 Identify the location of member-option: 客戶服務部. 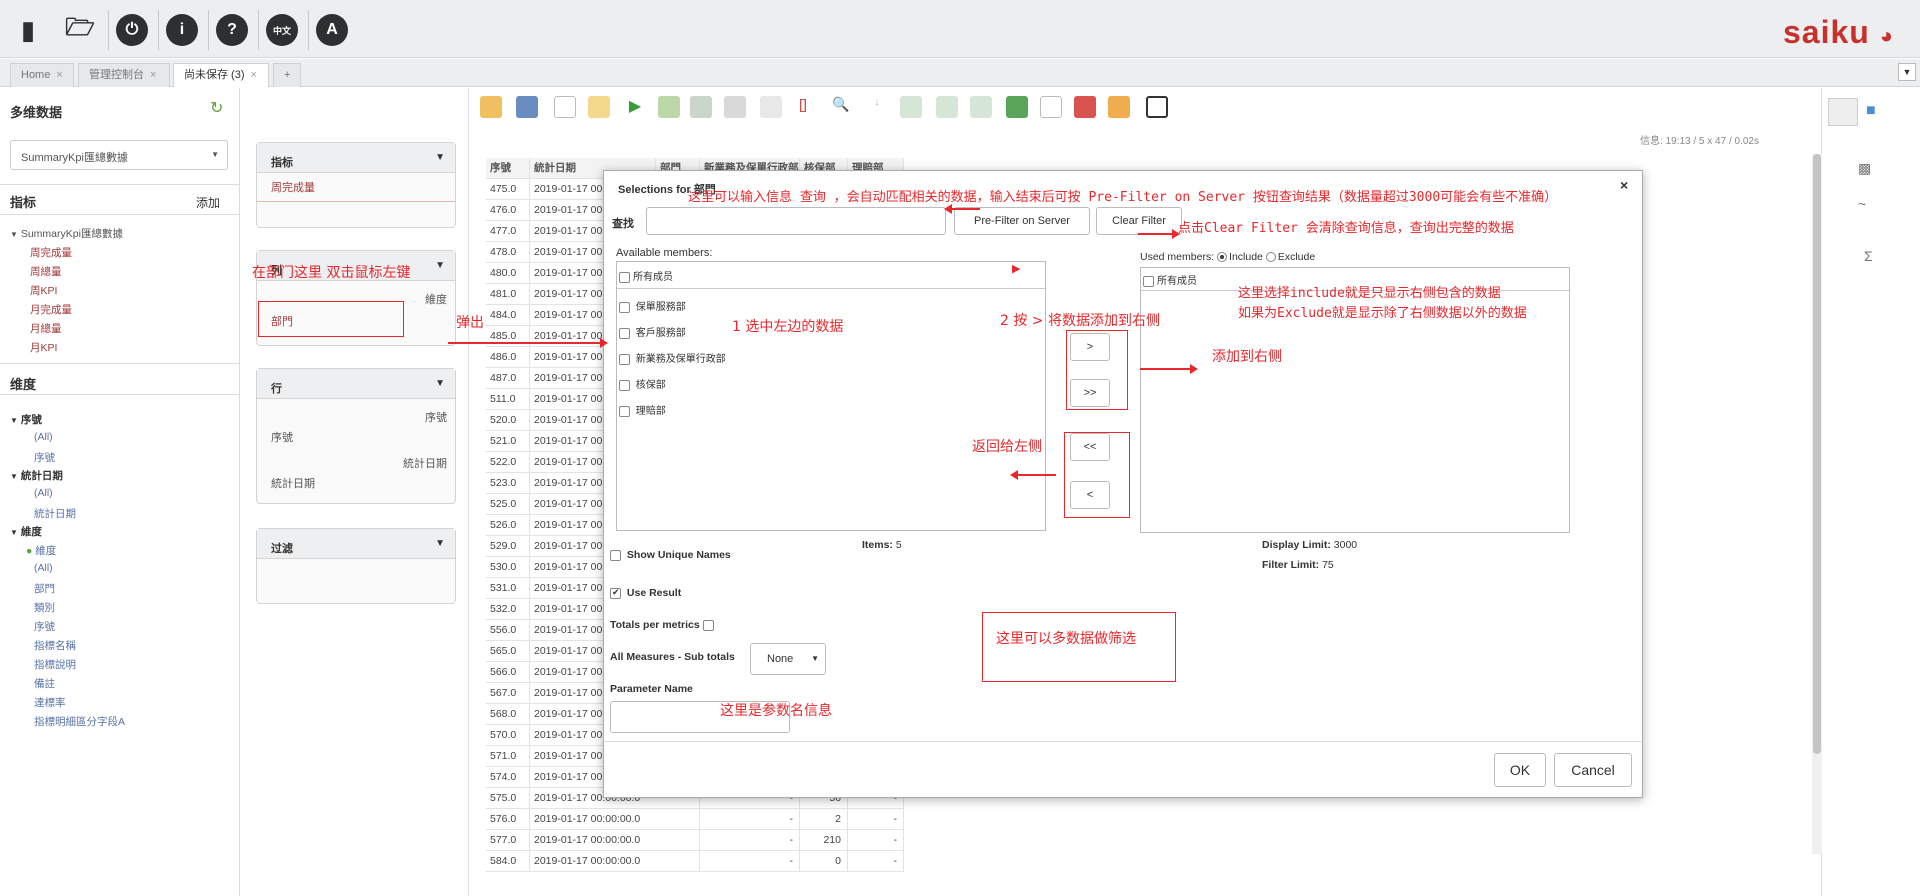
(652, 331).